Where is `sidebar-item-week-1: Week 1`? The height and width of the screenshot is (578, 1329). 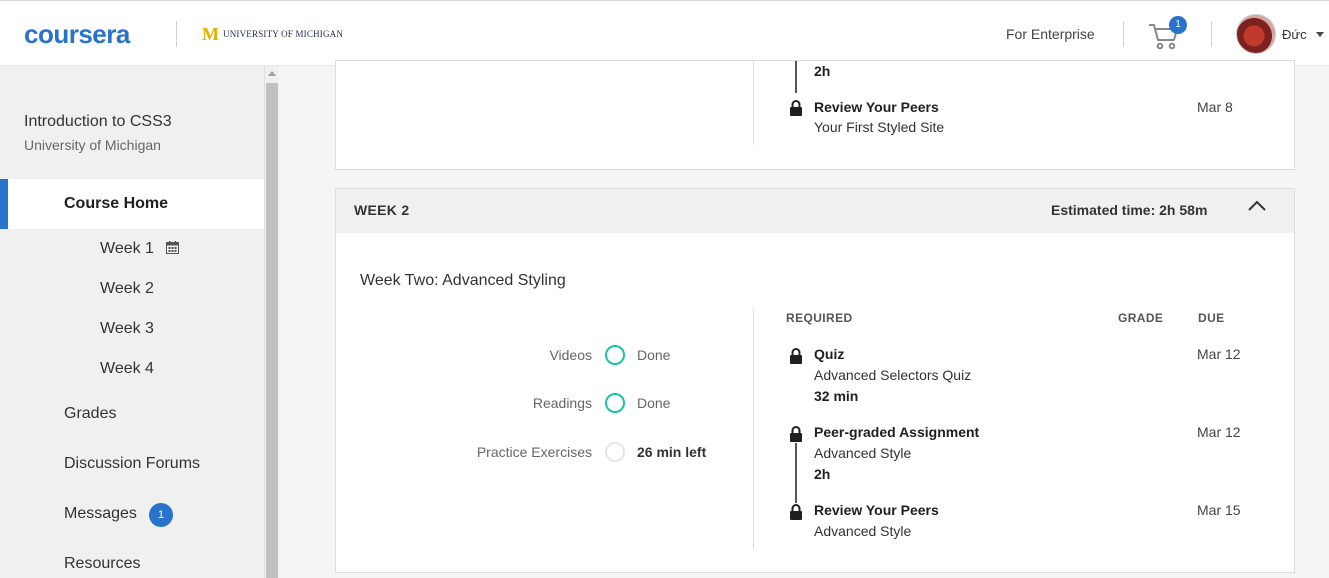 sidebar-item-week-1: Week 1 is located at coordinates (127, 249).